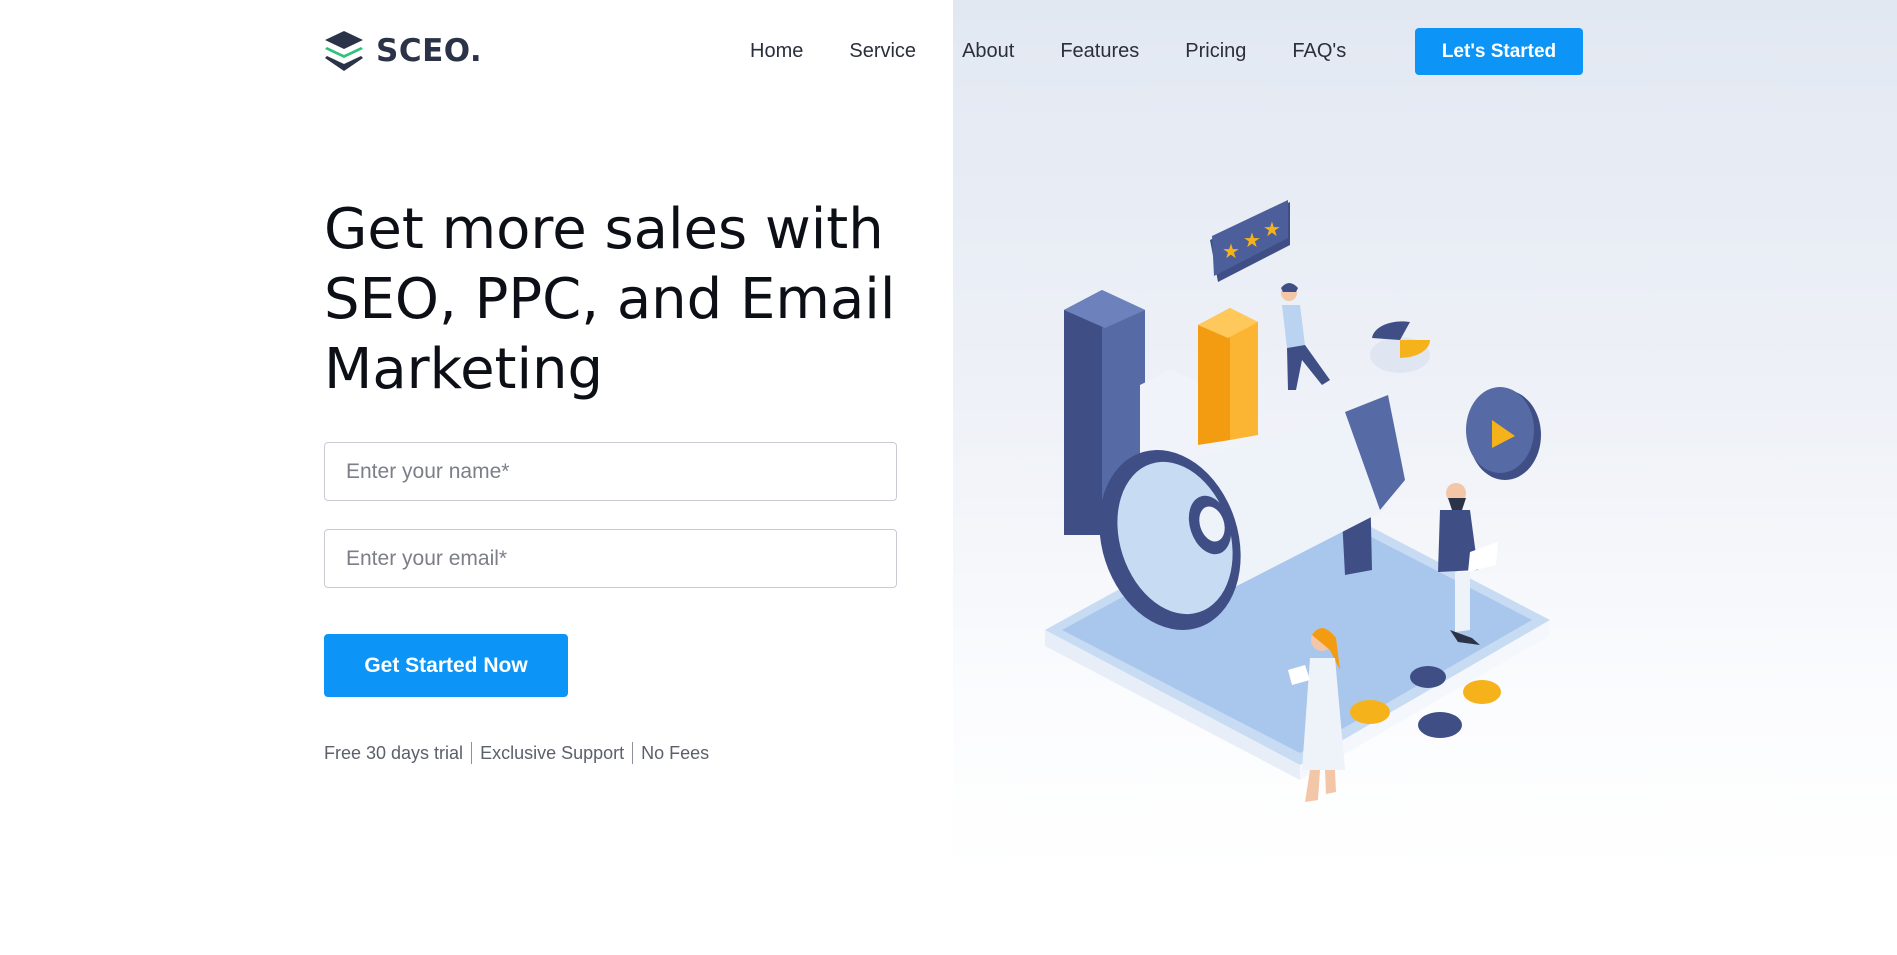 The width and height of the screenshot is (1897, 955). I want to click on play-bubble-icon, so click(1503, 433).